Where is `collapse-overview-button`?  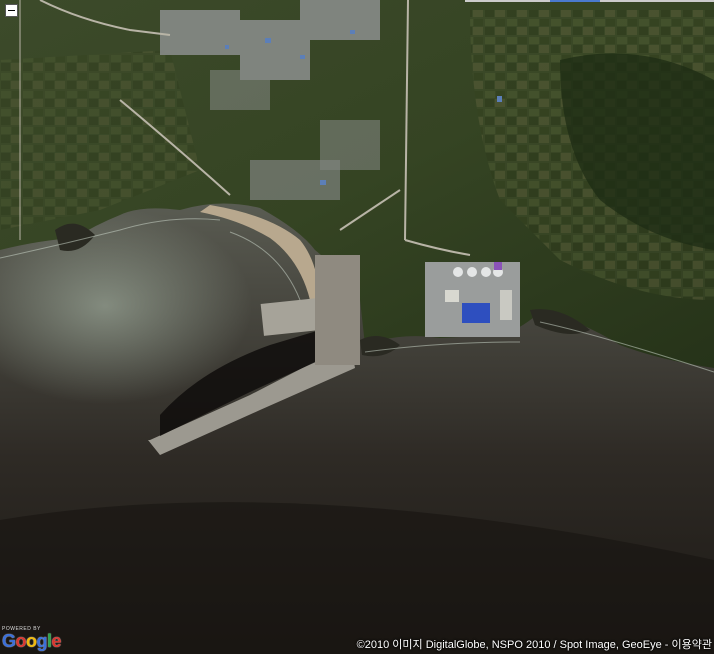
collapse-overview-button is located at coordinates (11, 10).